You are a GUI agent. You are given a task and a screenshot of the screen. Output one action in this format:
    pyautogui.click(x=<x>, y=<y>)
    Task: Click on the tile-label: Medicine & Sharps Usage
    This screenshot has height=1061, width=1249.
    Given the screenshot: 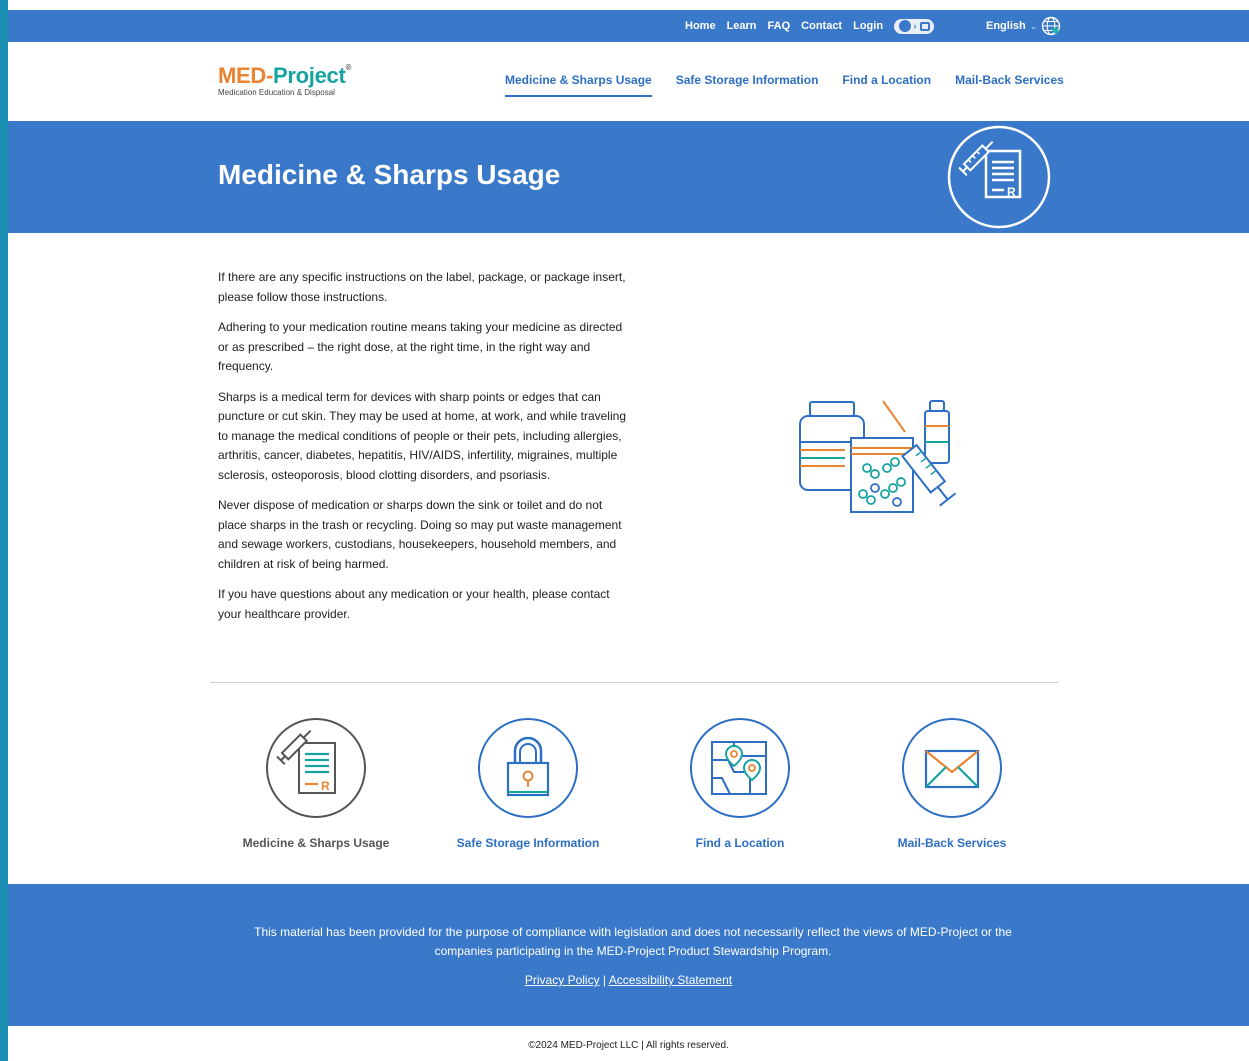 What is the action you would take?
    pyautogui.click(x=316, y=843)
    